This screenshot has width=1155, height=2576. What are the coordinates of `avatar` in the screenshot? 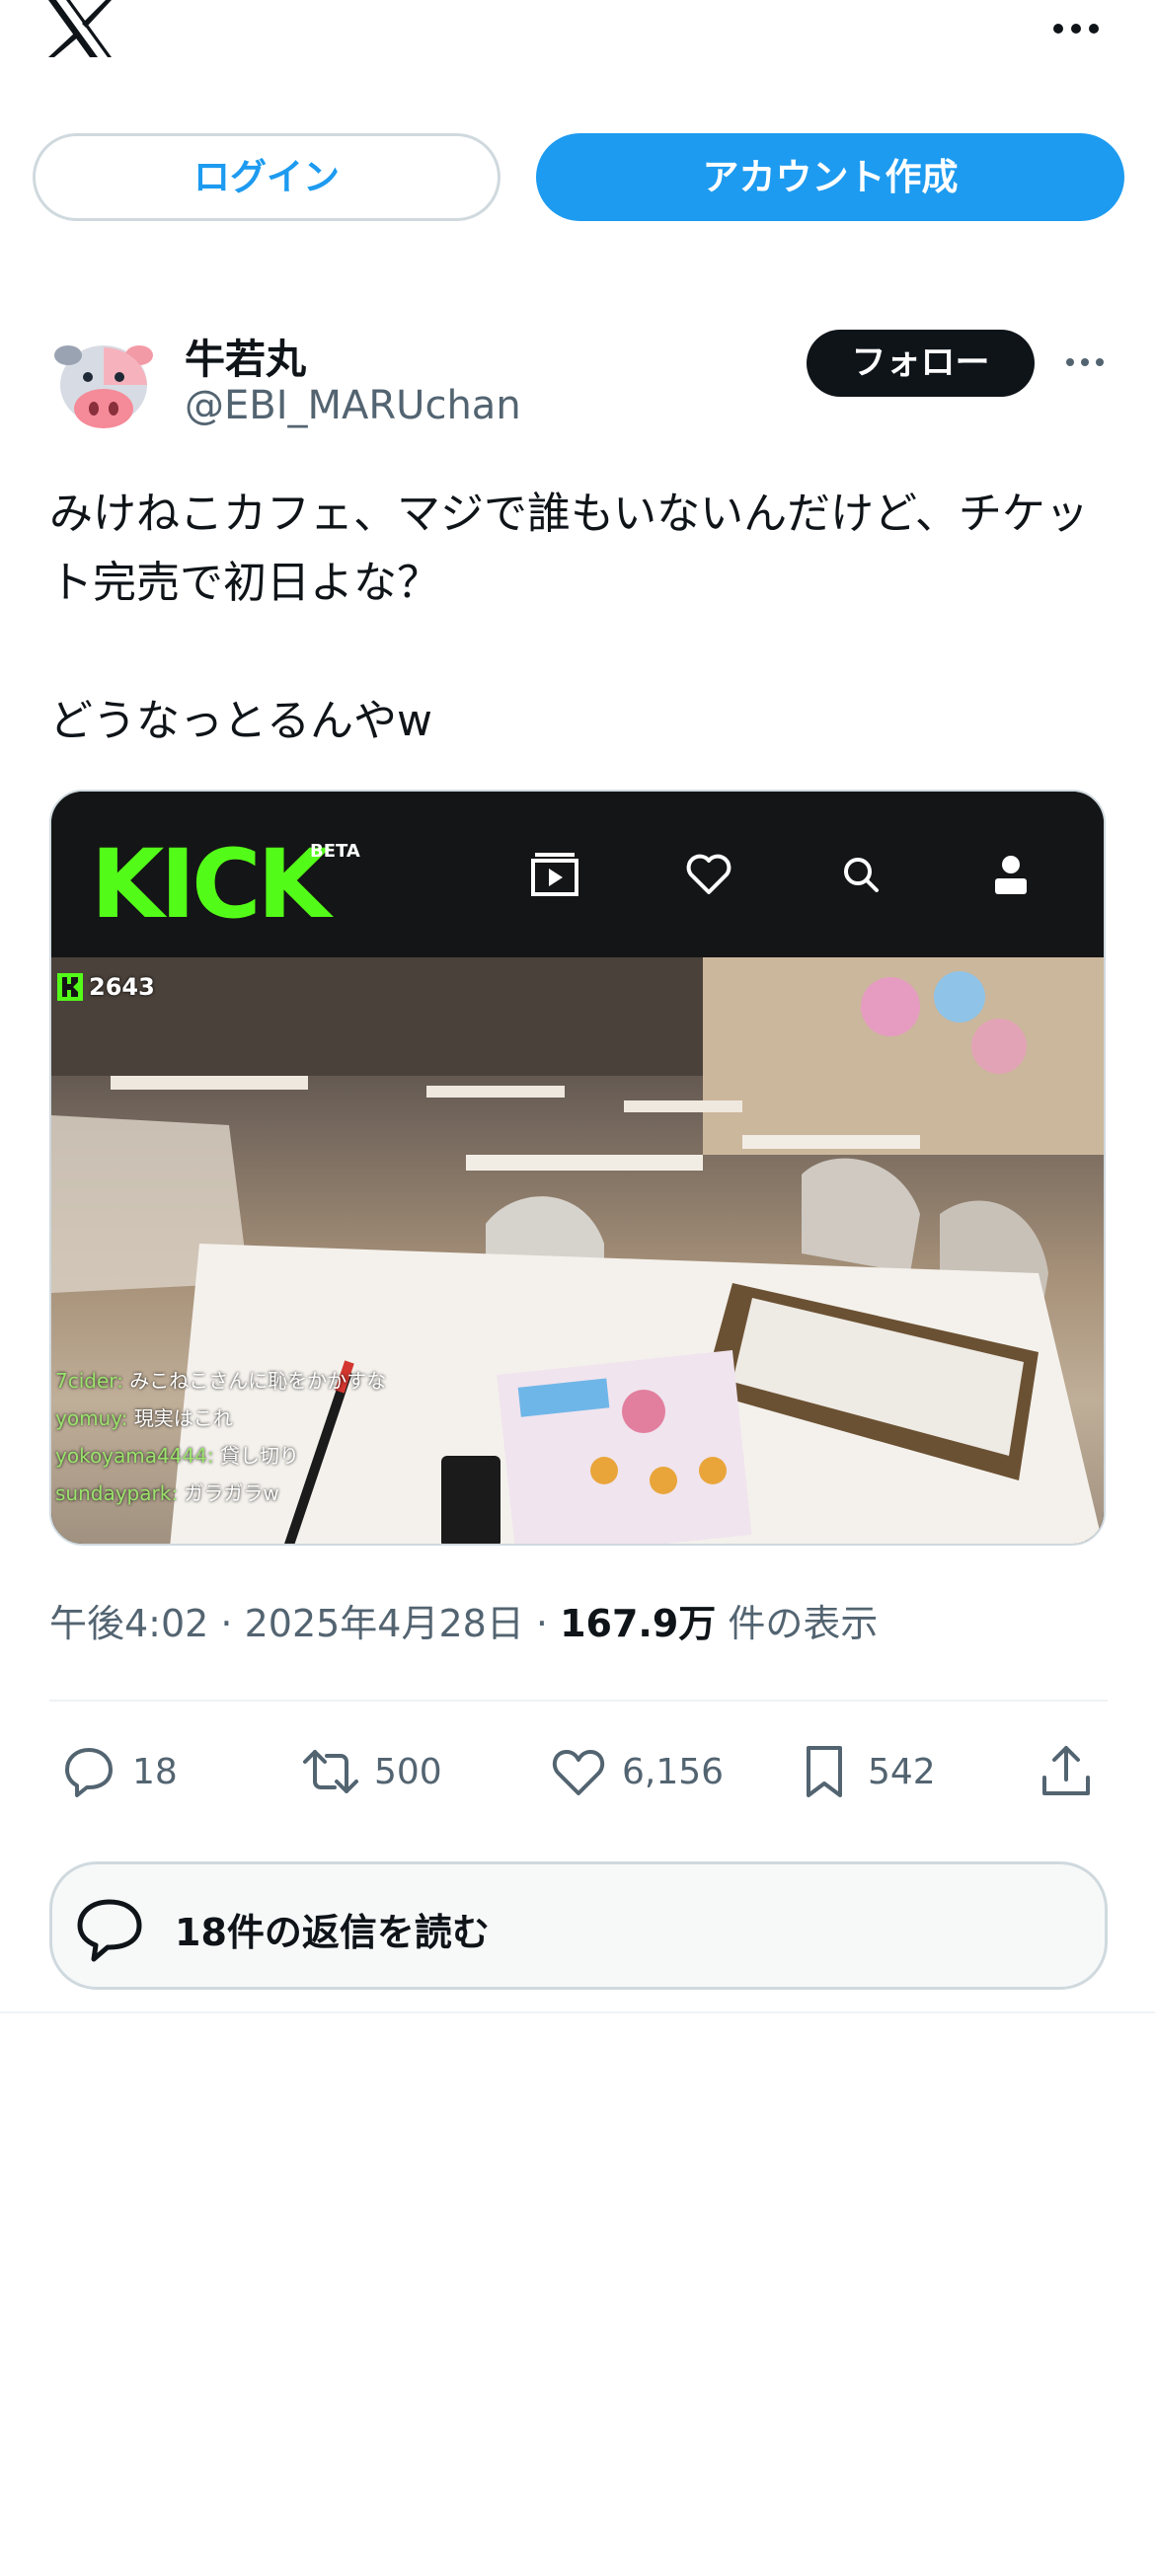 It's located at (103, 381).